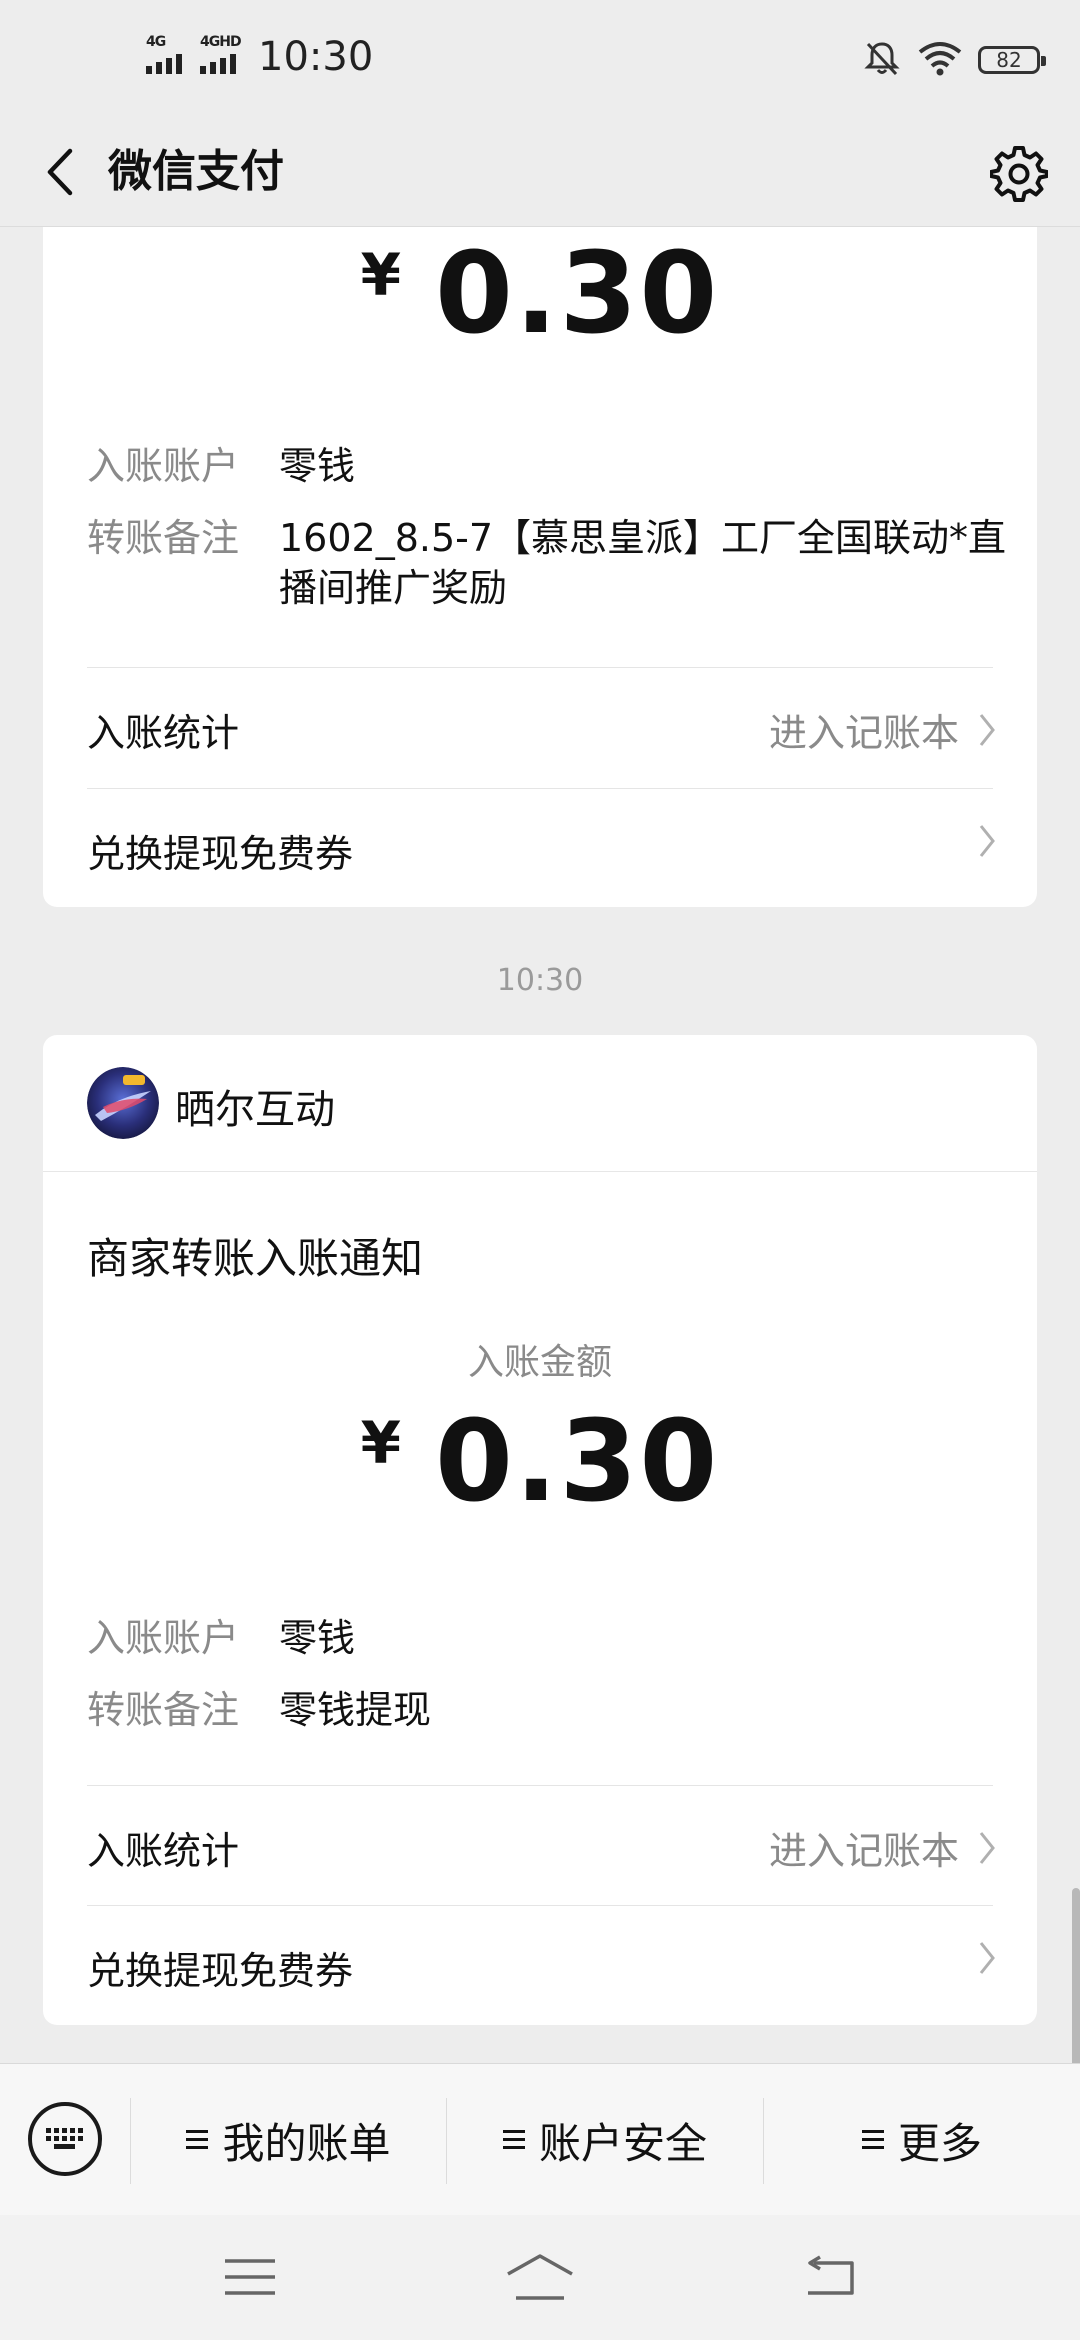 The image size is (1080, 2340). What do you see at coordinates (156, 42) in the screenshot?
I see `network-type-1: 4G` at bounding box center [156, 42].